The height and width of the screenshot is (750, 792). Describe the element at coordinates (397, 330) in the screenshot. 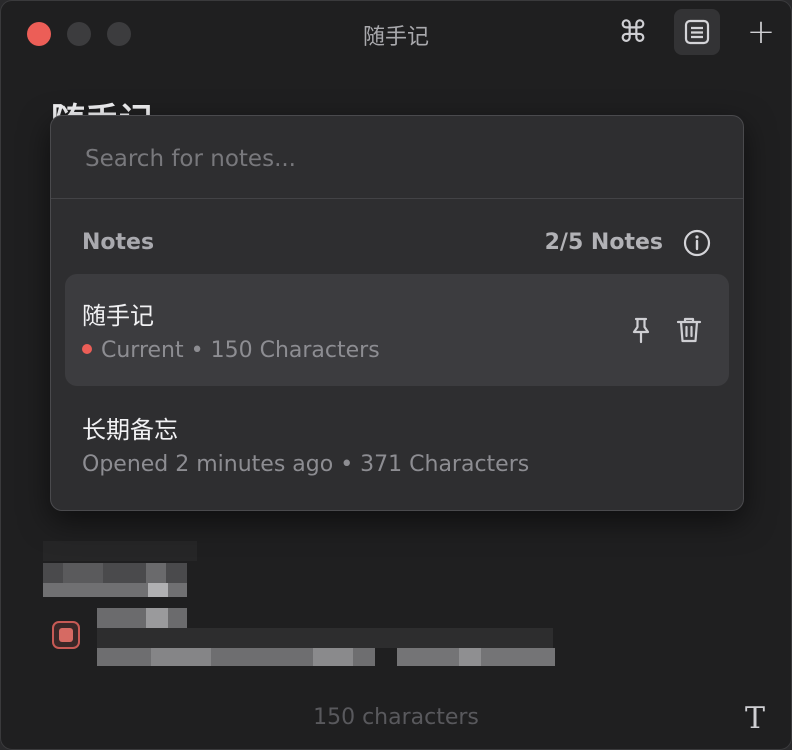

I see `note-list-item: 随手记 Current • 150 Characters` at that location.